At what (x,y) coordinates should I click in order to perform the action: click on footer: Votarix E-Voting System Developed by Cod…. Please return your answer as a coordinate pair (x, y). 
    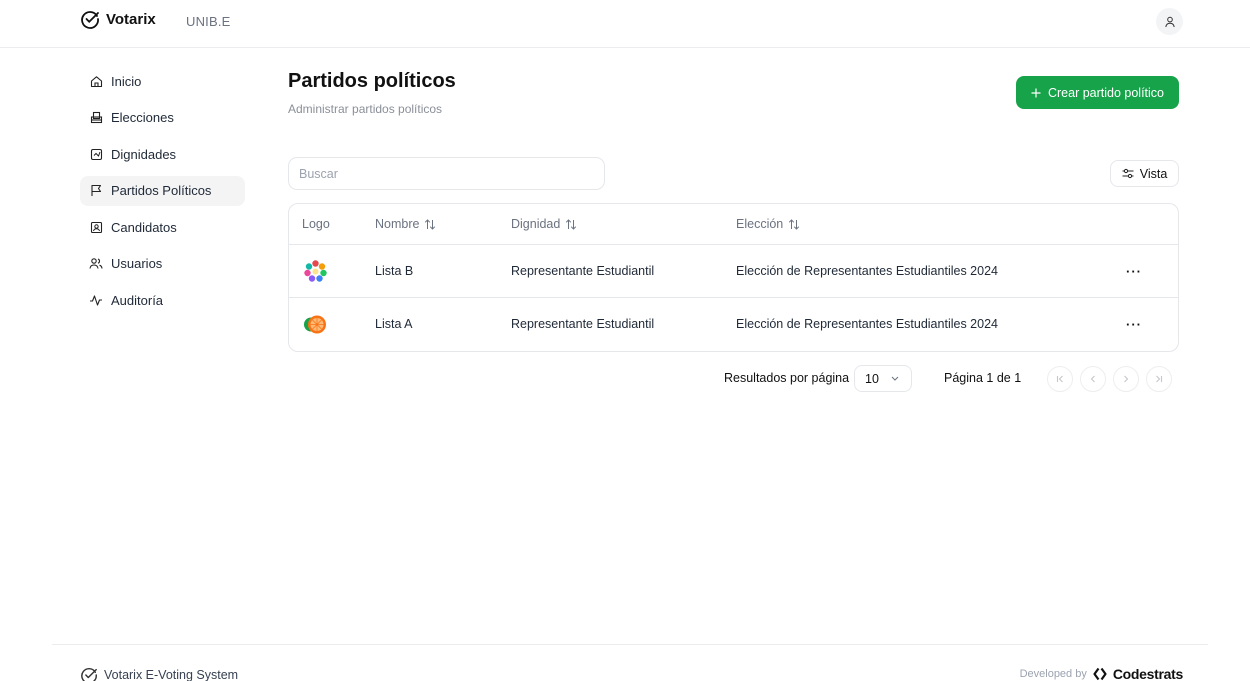
    Looking at the image, I should click on (630, 662).